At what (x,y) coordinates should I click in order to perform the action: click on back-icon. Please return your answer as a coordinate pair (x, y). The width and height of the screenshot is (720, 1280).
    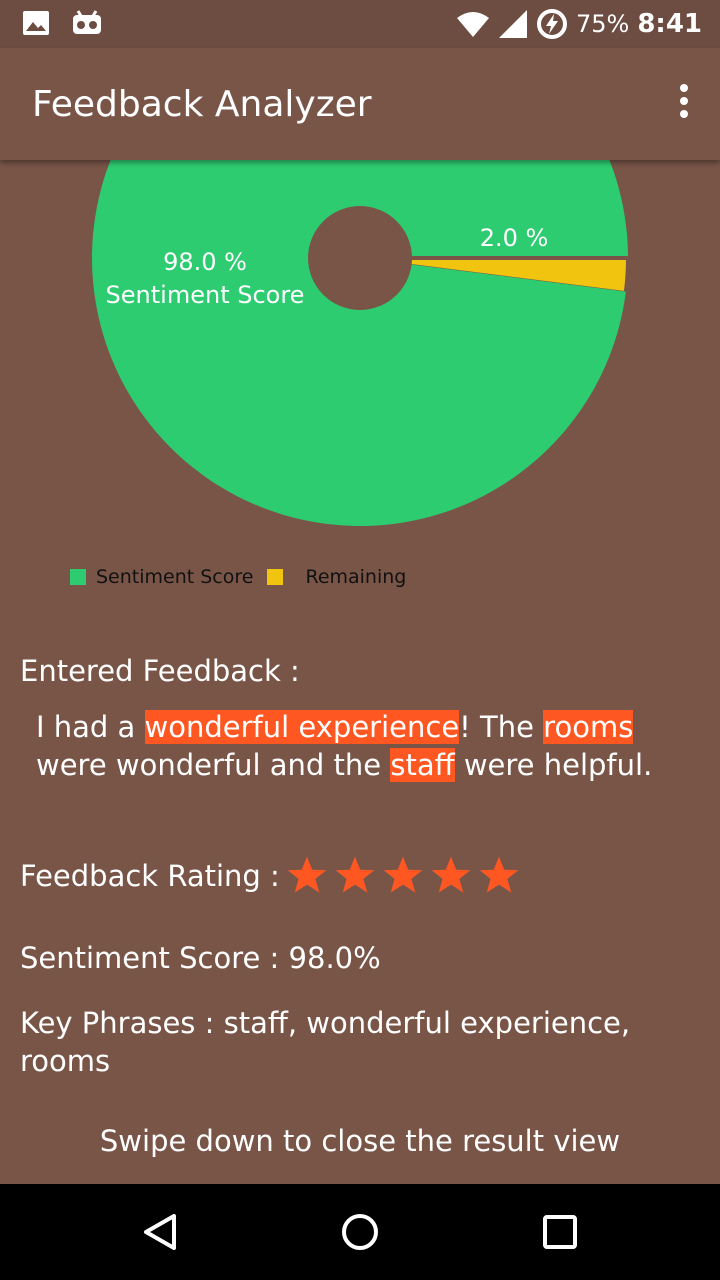
    Looking at the image, I should click on (160, 1232).